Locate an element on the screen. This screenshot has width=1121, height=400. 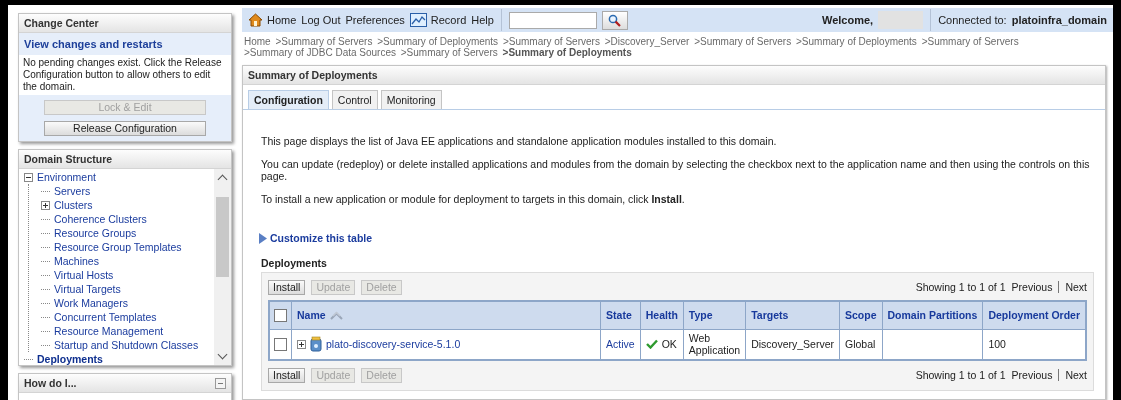
tree-item: Resource Management is located at coordinates (109, 331).